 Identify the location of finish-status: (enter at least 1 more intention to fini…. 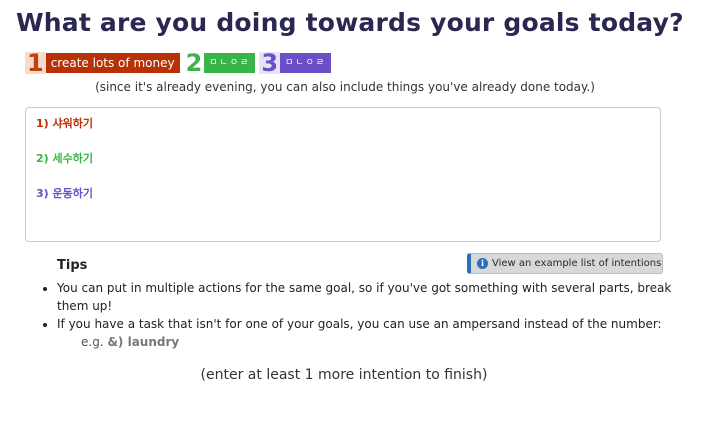
(344, 375).